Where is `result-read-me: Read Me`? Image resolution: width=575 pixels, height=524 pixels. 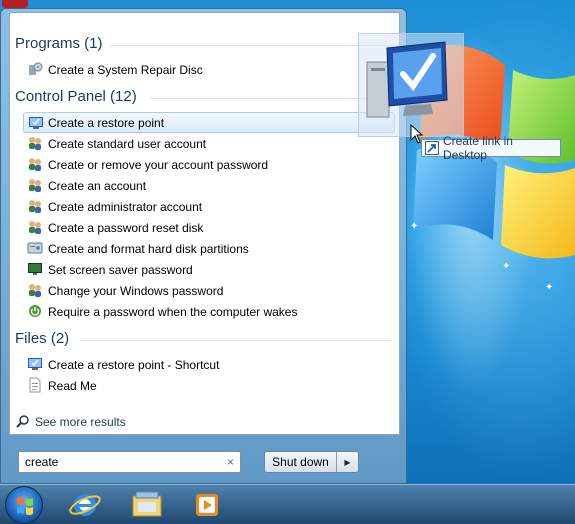
result-read-me: Read Me is located at coordinates (209, 385).